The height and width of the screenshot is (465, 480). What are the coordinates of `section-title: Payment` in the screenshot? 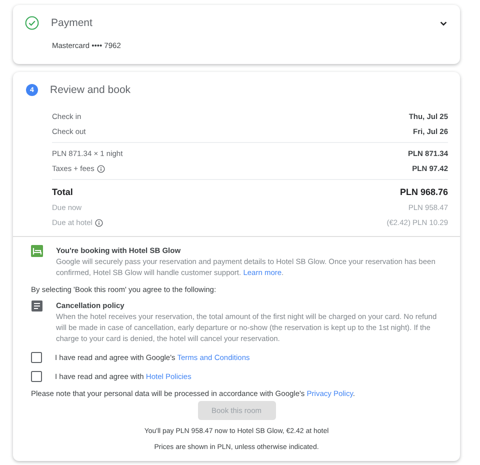 It's located at (72, 23).